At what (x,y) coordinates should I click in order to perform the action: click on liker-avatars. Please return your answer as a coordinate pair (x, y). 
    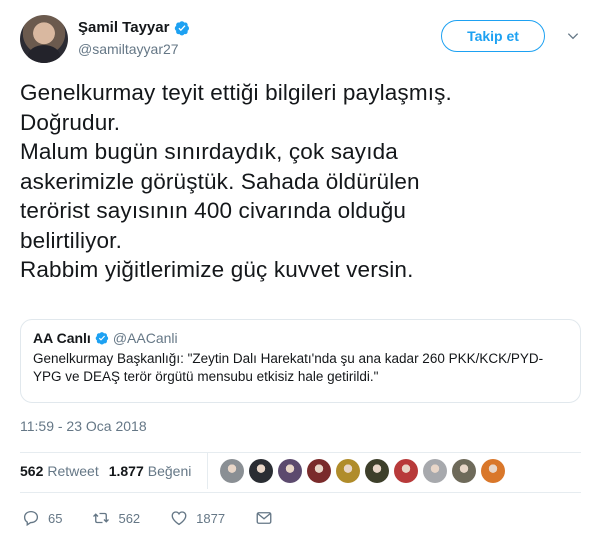
    Looking at the image, I should click on (363, 471).